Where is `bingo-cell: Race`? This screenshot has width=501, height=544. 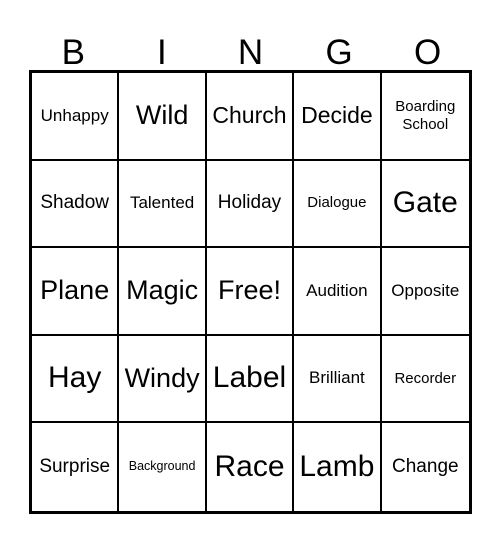
bingo-cell: Race is located at coordinates (250, 467).